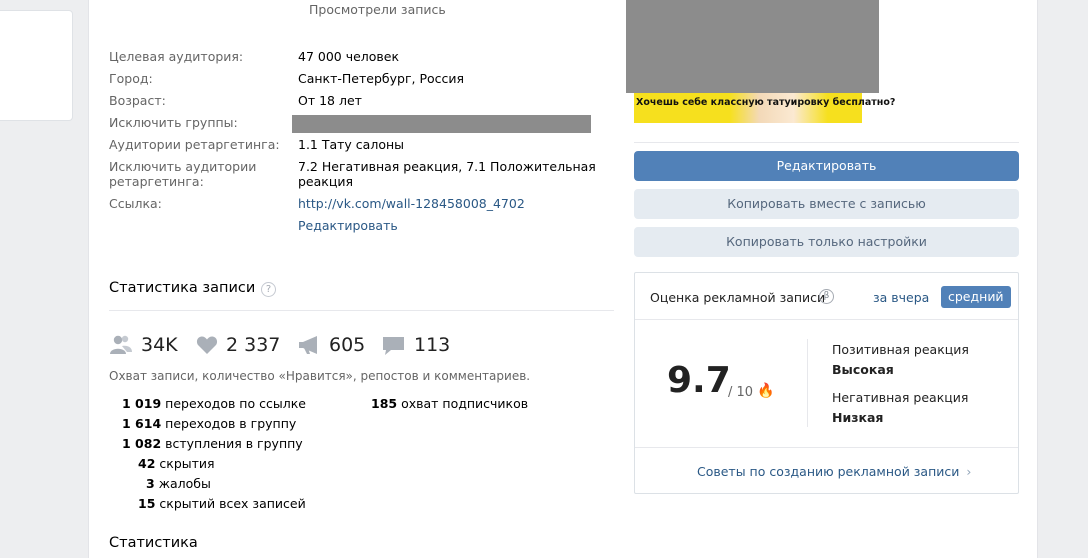  What do you see at coordinates (826, 319) in the screenshot?
I see `rating-header-divider` at bounding box center [826, 319].